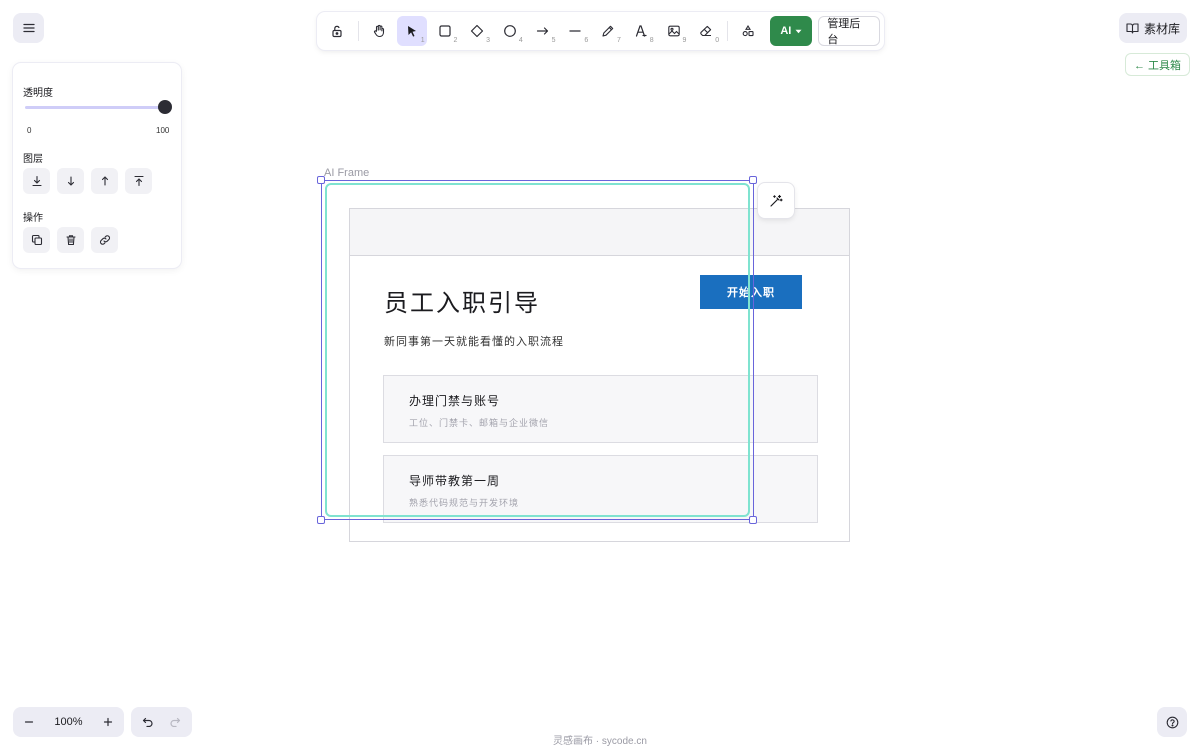  I want to click on mockup-title: 员工入职引导, so click(462, 303).